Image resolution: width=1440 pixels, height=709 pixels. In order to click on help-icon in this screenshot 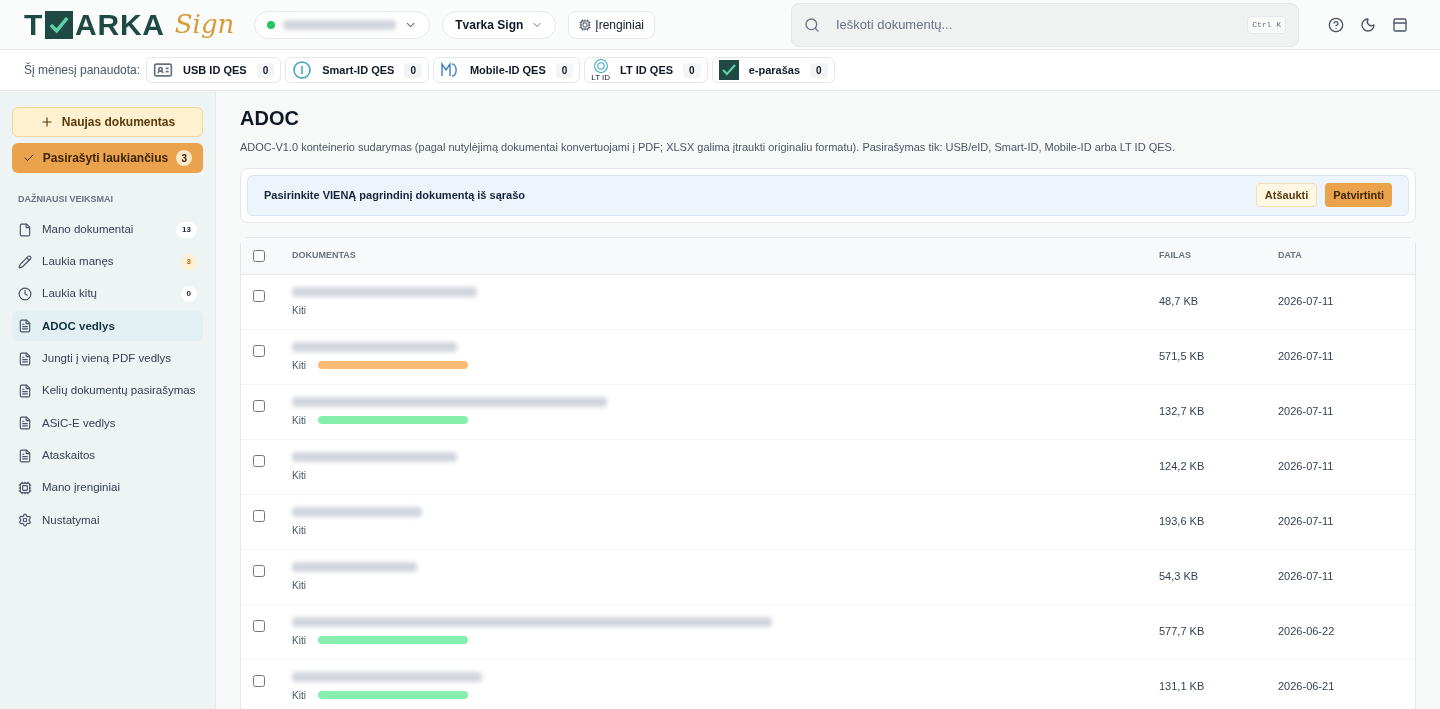, I will do `click(1336, 24)`.